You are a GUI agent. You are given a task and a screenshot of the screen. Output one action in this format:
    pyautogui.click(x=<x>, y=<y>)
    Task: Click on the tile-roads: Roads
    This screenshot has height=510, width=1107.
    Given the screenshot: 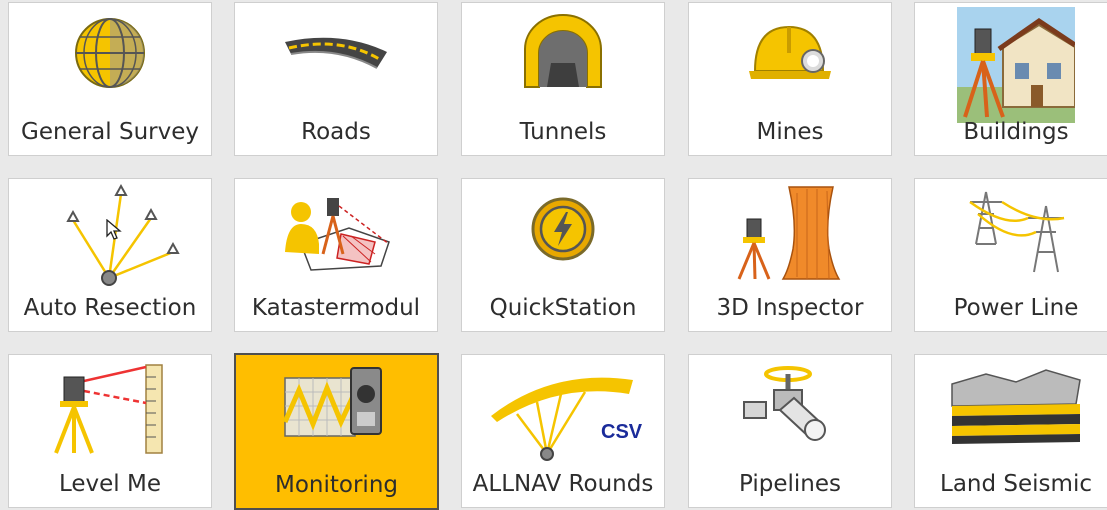 What is the action you would take?
    pyautogui.click(x=336, y=79)
    